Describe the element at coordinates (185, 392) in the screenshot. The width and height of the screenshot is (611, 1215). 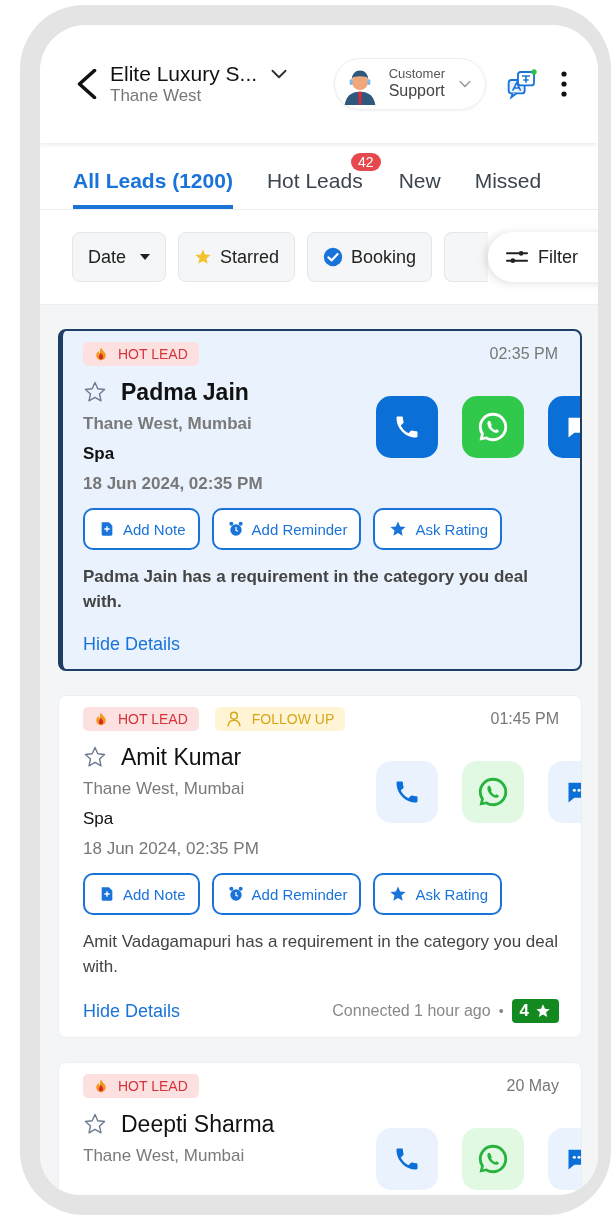
I see `lead-name: Padma Jain` at that location.